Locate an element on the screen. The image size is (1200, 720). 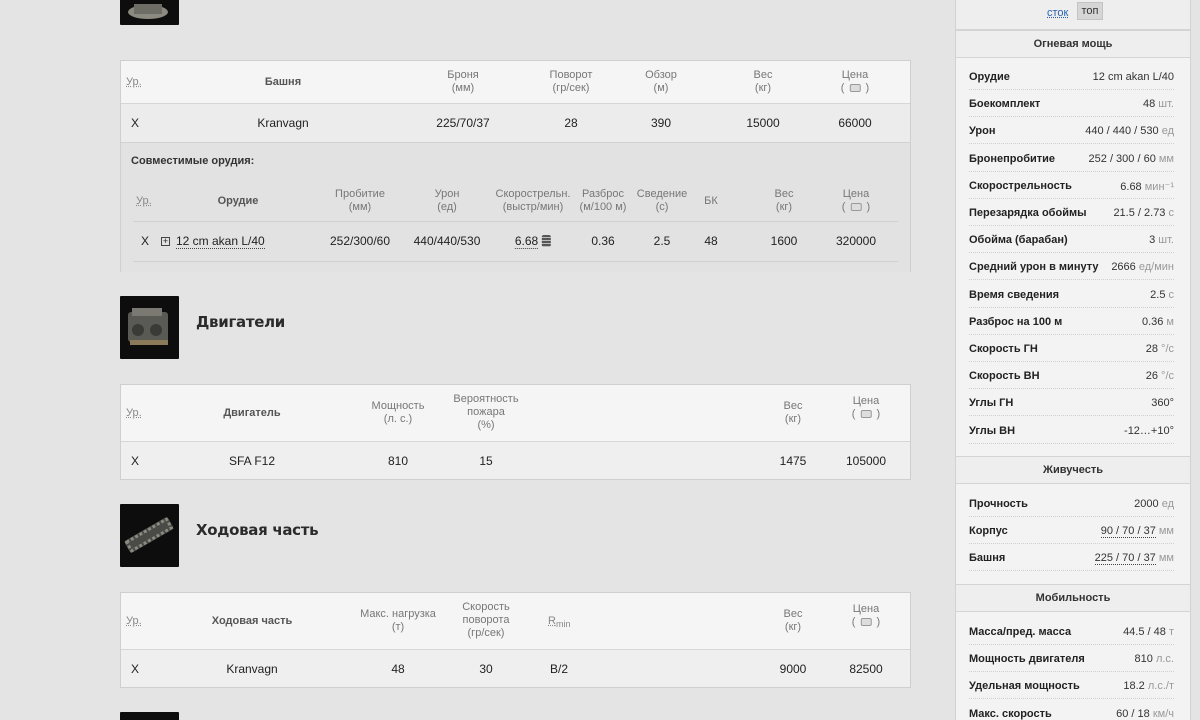
header-turret: Башня is located at coordinates (283, 82).